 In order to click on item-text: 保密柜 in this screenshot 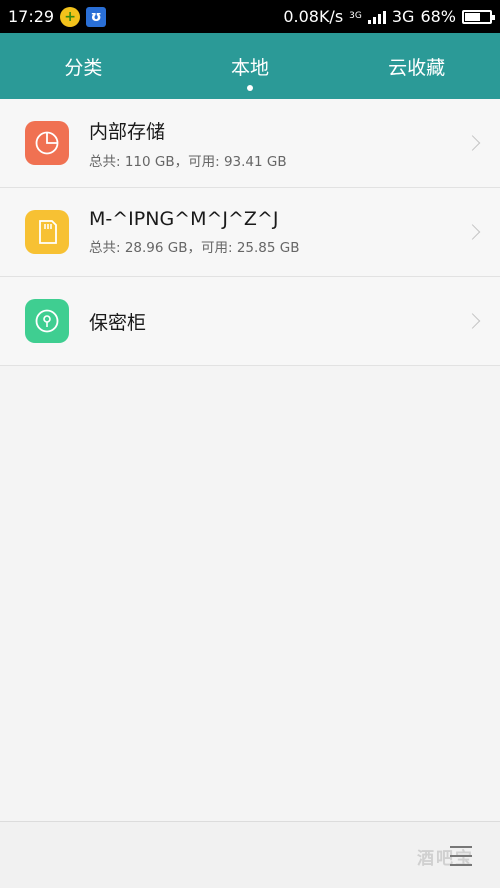, I will do `click(117, 321)`.